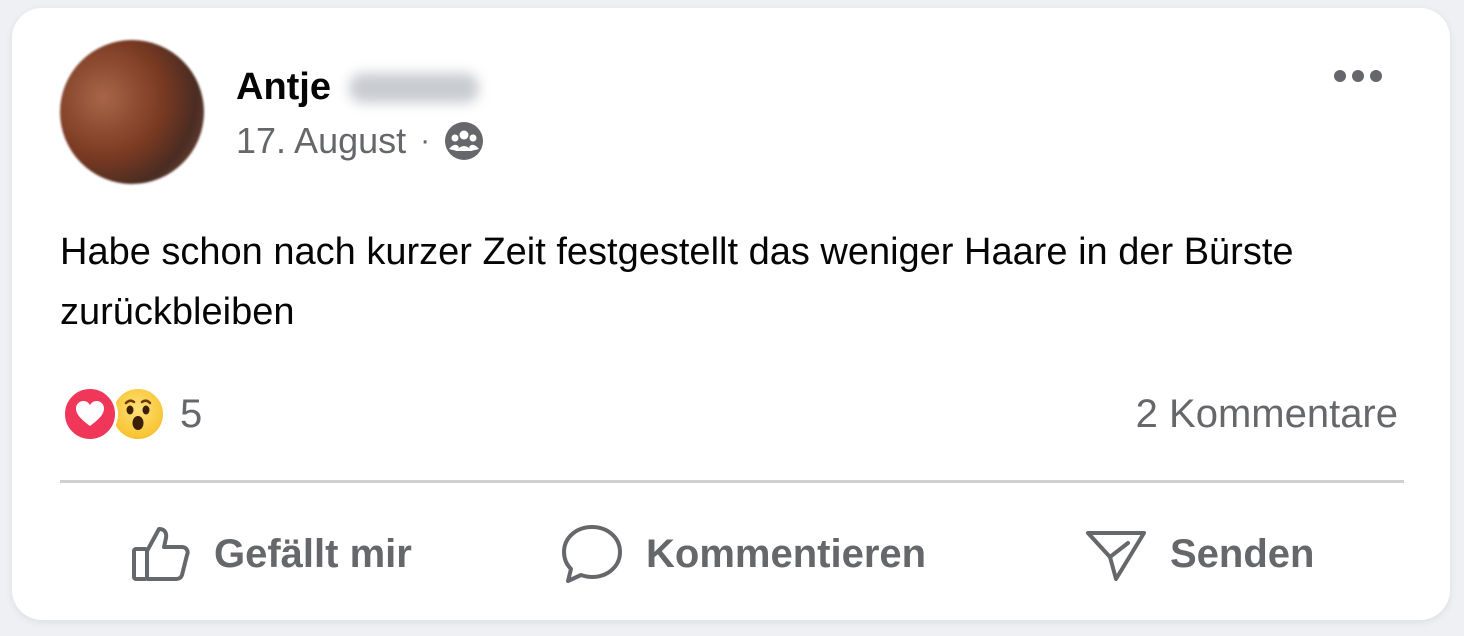 This screenshot has height=636, width=1464. Describe the element at coordinates (1116, 554) in the screenshot. I see `send-icon` at that location.